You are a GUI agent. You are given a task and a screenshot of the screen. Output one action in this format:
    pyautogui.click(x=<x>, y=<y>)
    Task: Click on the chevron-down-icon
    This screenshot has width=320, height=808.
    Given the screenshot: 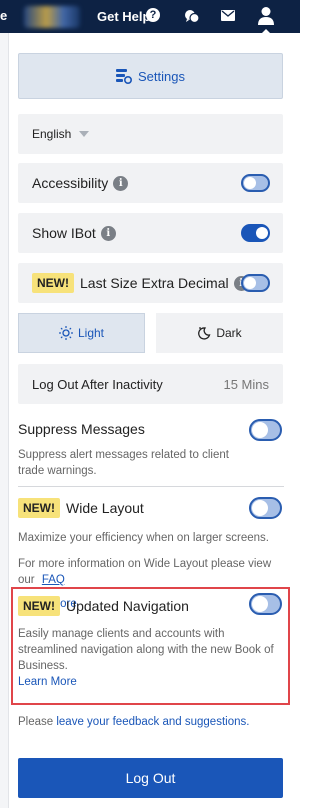 What is the action you would take?
    pyautogui.click(x=84, y=134)
    